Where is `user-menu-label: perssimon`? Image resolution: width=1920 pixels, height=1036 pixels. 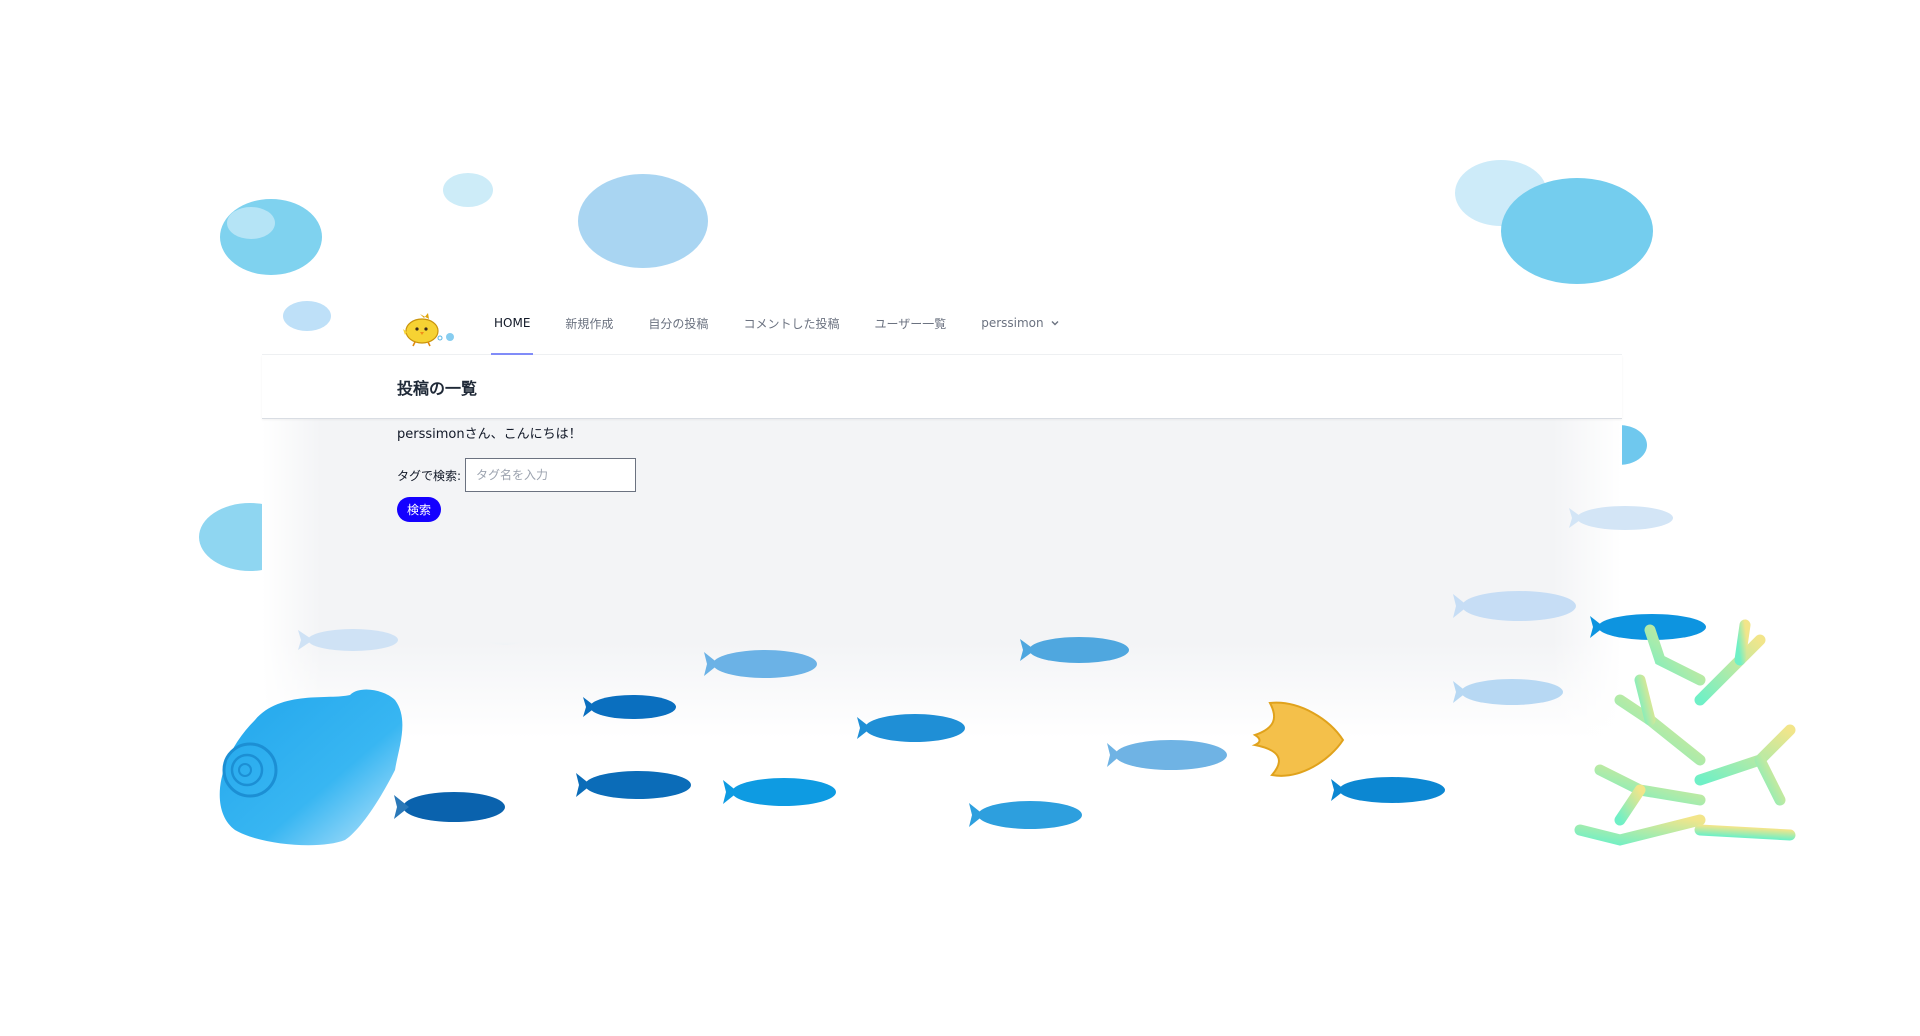 user-menu-label: perssimon is located at coordinates (1012, 323).